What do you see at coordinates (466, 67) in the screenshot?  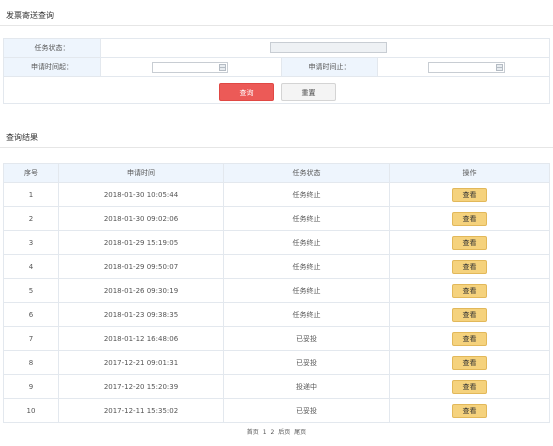 I see `end-date-input` at bounding box center [466, 67].